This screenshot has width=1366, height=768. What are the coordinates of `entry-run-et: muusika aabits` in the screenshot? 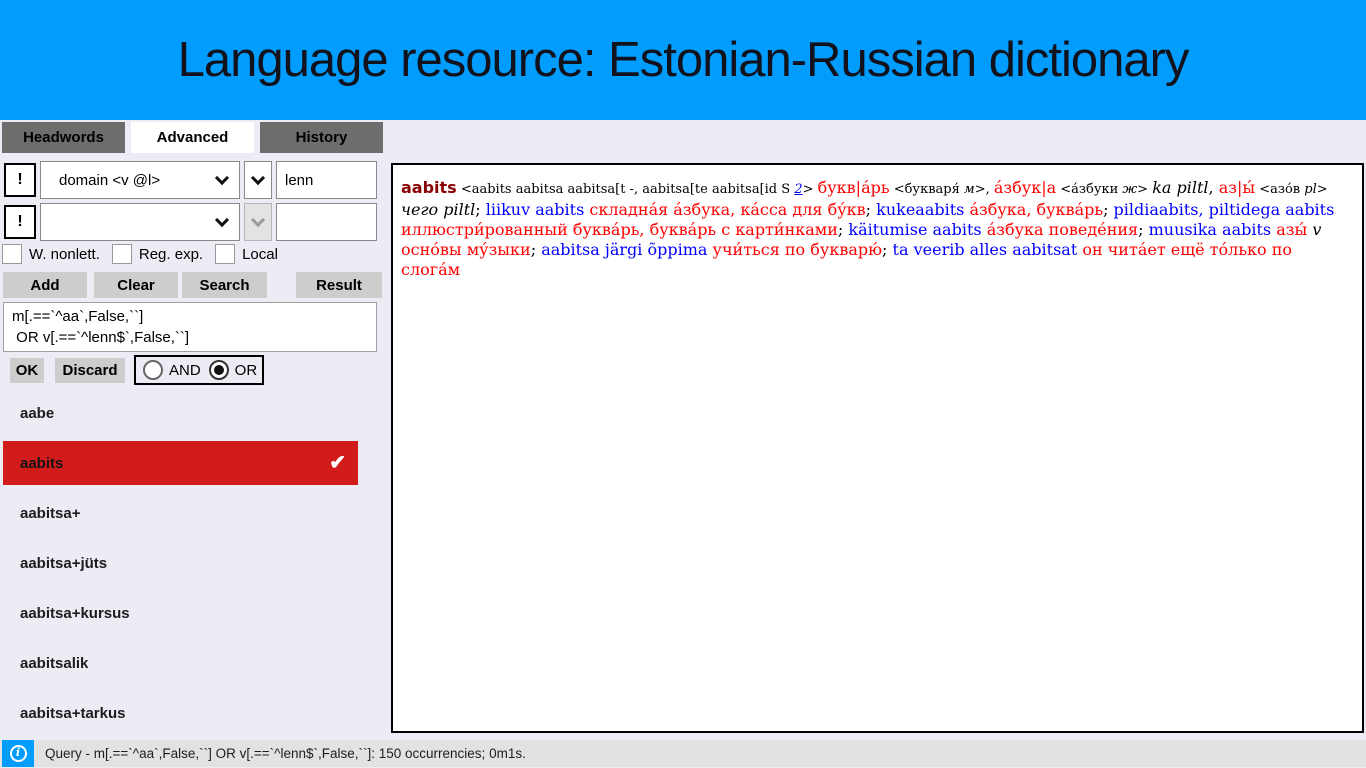 It's located at (1210, 229).